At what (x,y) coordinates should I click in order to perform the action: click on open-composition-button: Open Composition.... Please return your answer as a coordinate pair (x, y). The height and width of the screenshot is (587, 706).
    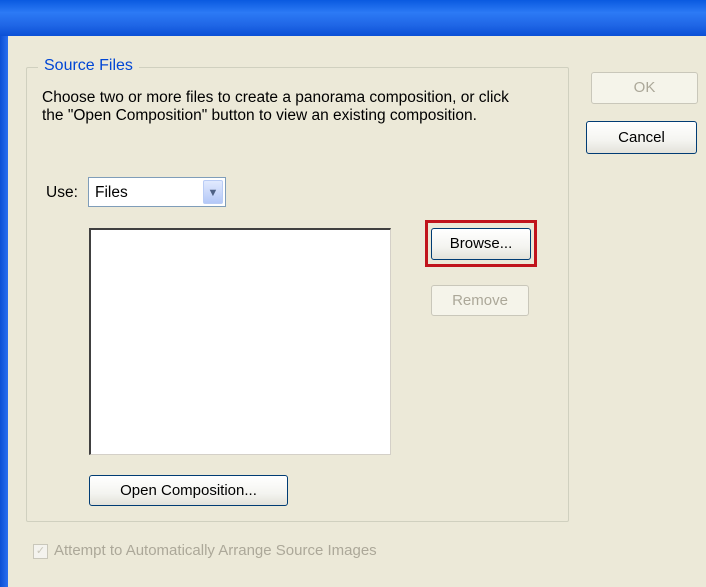
    Looking at the image, I should click on (188, 490).